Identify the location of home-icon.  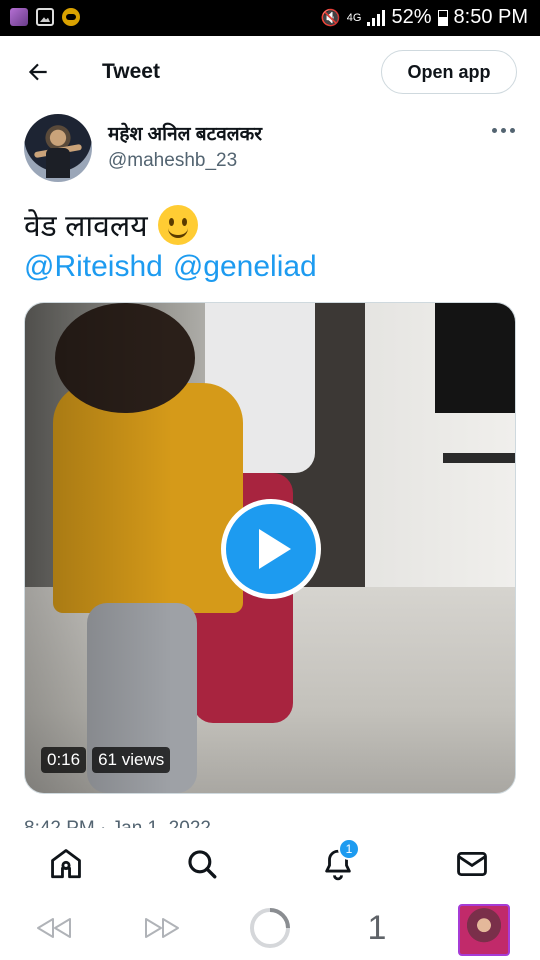
(66, 864).